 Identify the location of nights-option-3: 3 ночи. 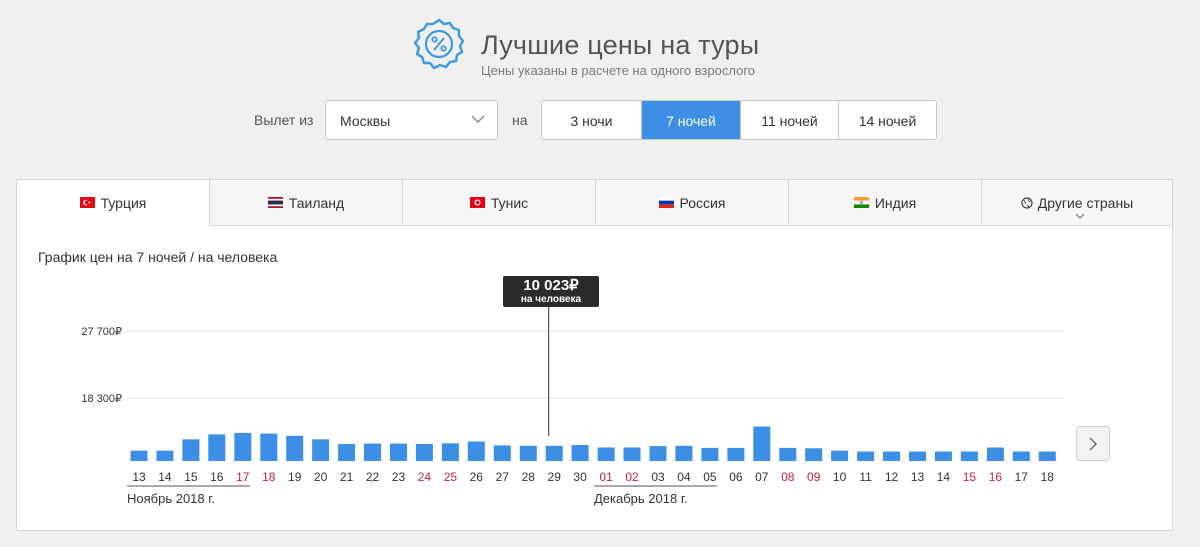
(592, 120).